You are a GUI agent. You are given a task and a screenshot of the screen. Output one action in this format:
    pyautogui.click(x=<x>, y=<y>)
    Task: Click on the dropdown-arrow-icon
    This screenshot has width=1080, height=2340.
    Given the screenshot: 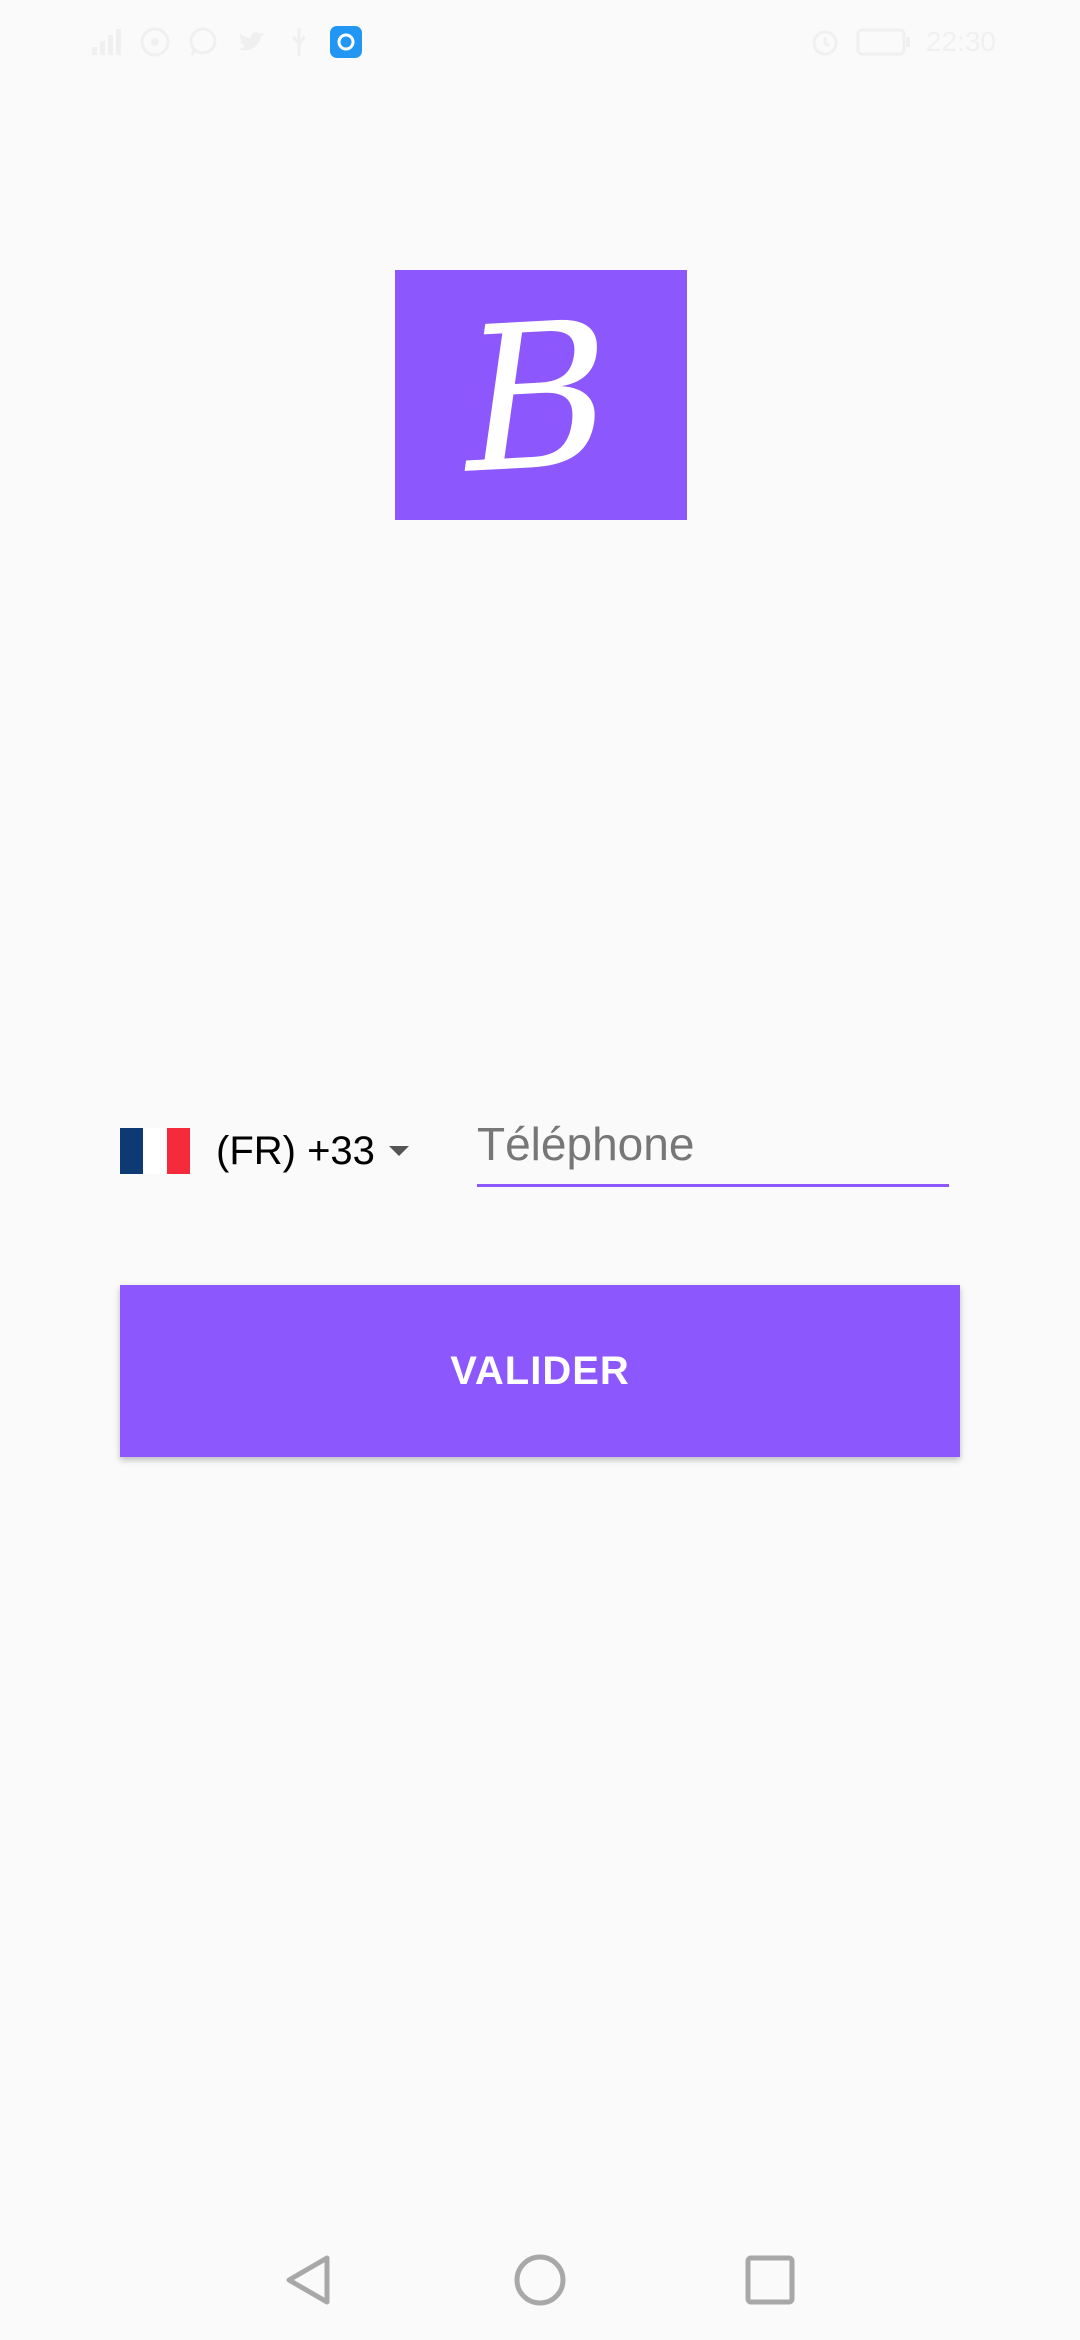 What is the action you would take?
    pyautogui.click(x=398, y=1151)
    